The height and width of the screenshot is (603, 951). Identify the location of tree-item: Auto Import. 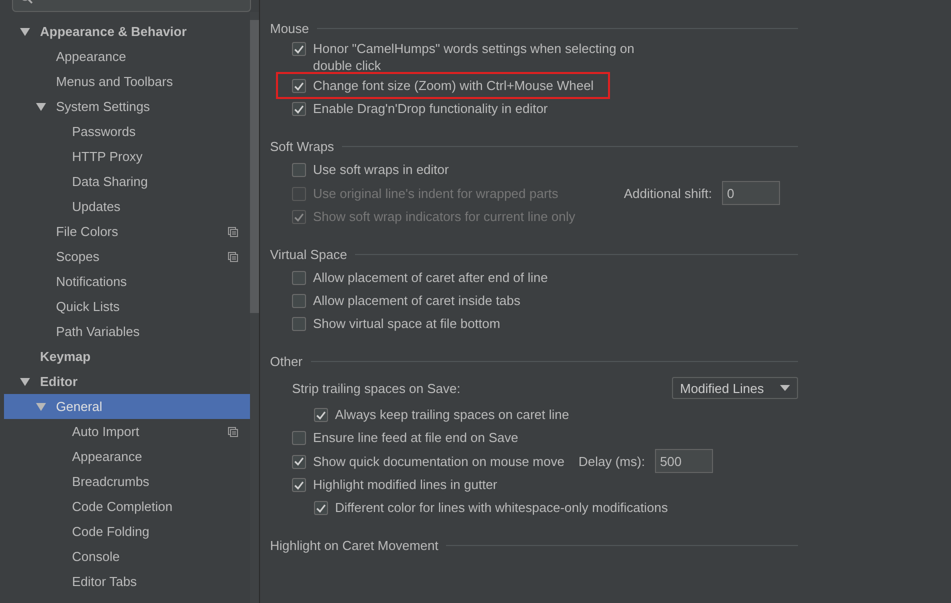
(127, 431).